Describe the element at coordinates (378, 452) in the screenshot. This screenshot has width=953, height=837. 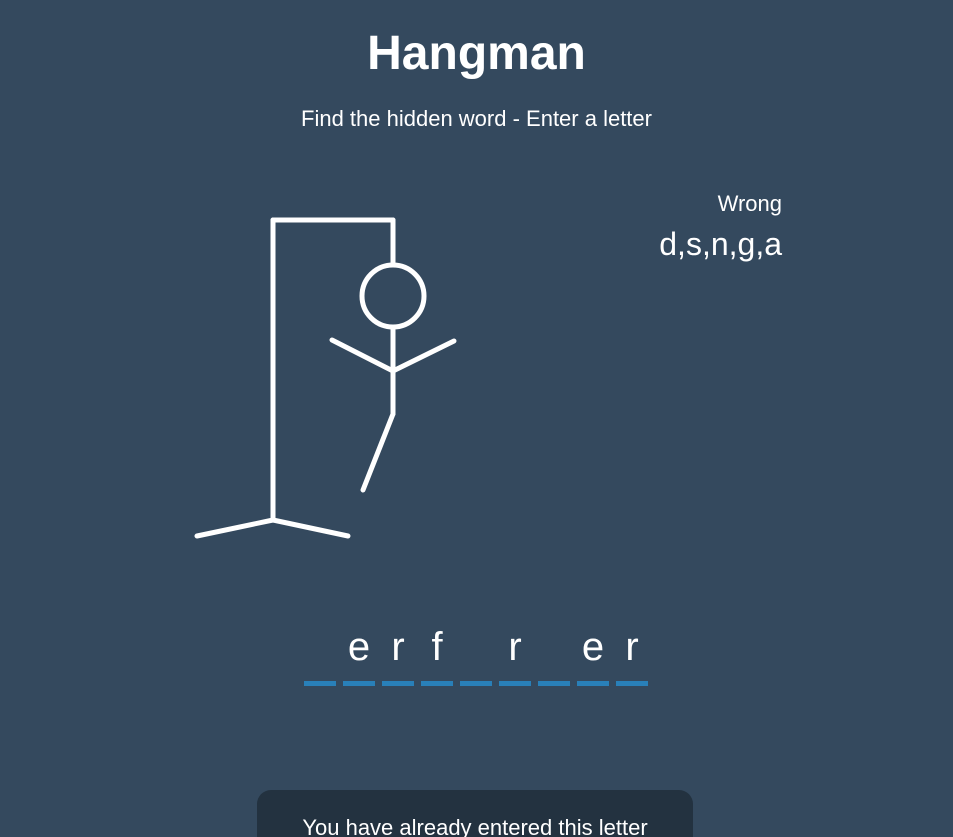
I see `figure-left-leg` at that location.